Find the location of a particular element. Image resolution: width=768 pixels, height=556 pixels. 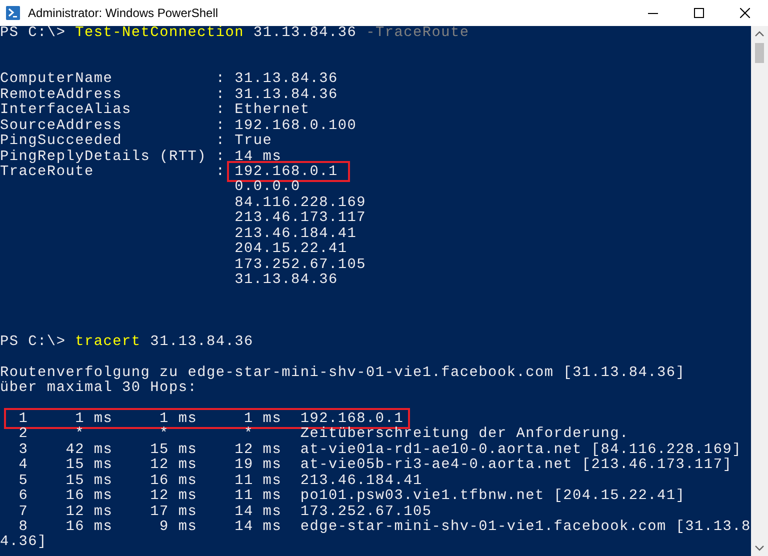

powershell-icon is located at coordinates (13, 13).